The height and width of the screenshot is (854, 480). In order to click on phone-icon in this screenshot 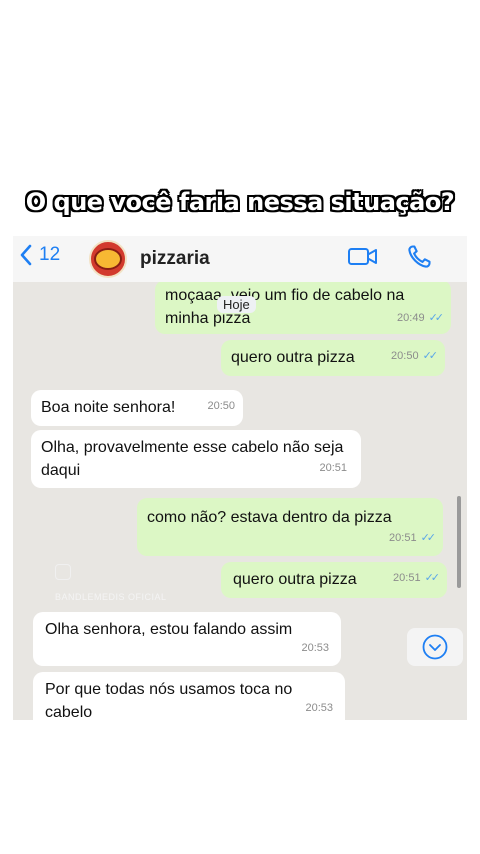, I will do `click(419, 257)`.